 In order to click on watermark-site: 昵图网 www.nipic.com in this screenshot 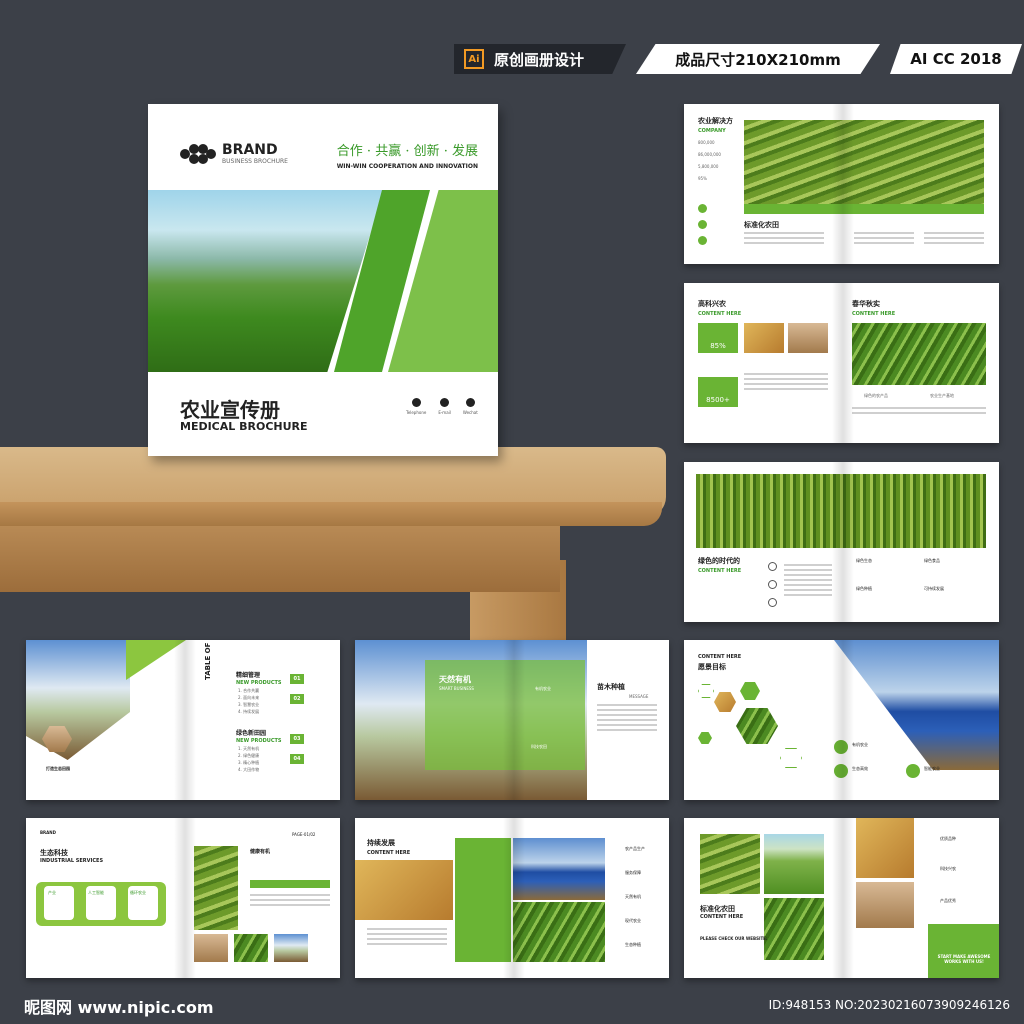, I will do `click(119, 1007)`.